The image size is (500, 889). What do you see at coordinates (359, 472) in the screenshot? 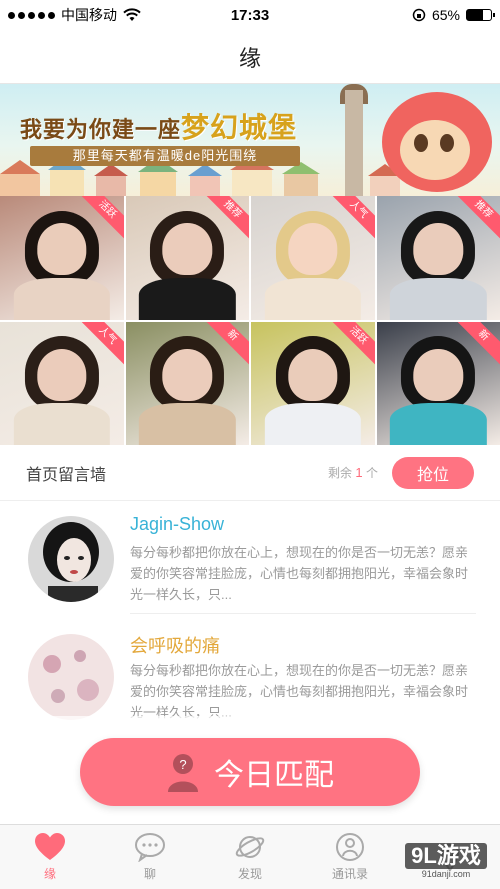
I see `remaining-count: 1` at bounding box center [359, 472].